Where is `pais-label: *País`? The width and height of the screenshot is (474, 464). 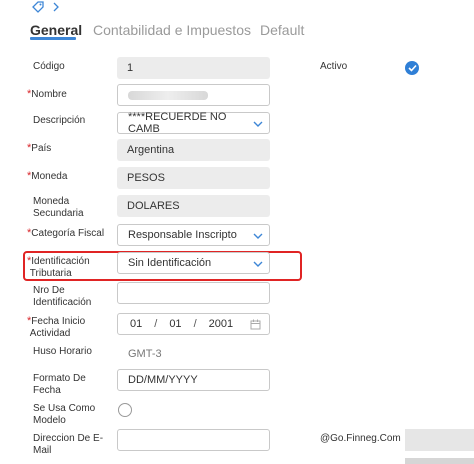 pais-label: *País is located at coordinates (39, 148).